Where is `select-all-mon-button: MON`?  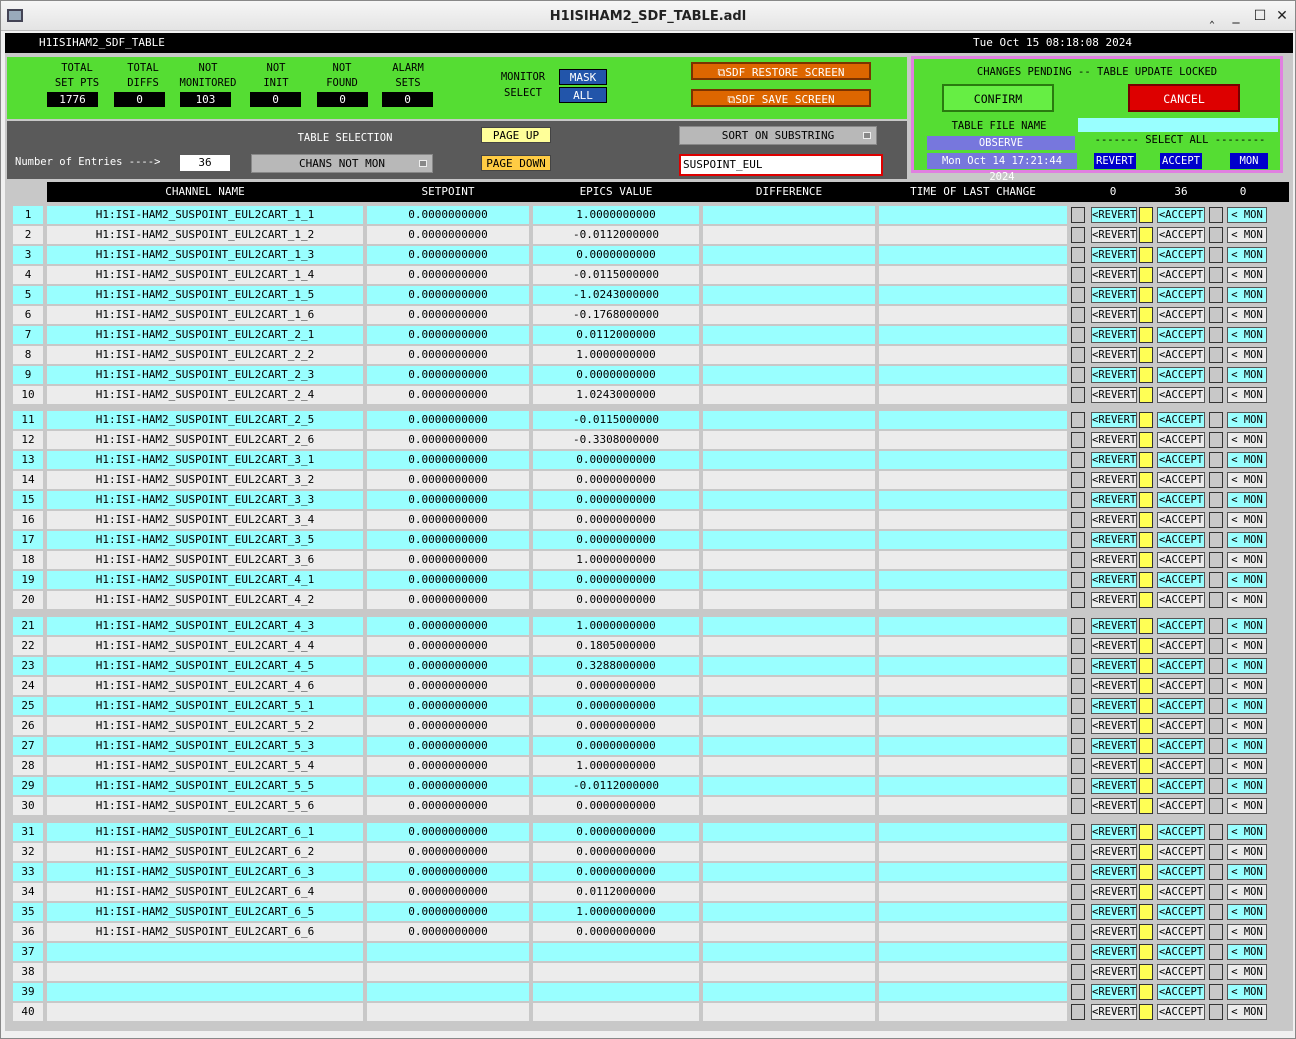 select-all-mon-button: MON is located at coordinates (1249, 161).